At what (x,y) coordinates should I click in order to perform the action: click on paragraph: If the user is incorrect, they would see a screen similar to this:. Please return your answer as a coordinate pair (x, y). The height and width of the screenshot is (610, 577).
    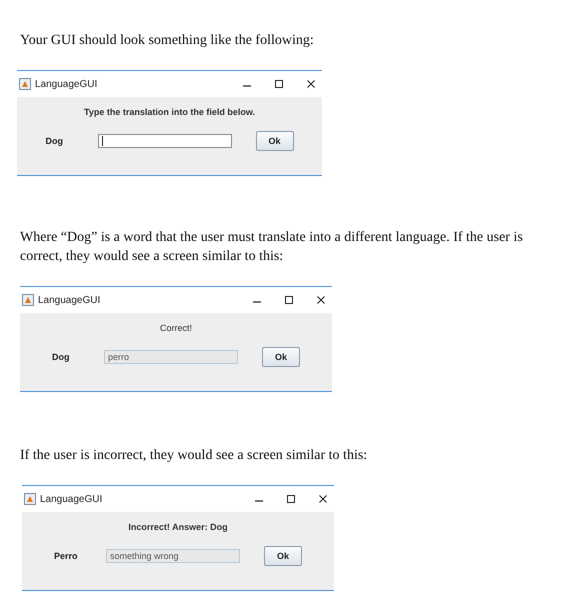
    Looking at the image, I should click on (194, 456).